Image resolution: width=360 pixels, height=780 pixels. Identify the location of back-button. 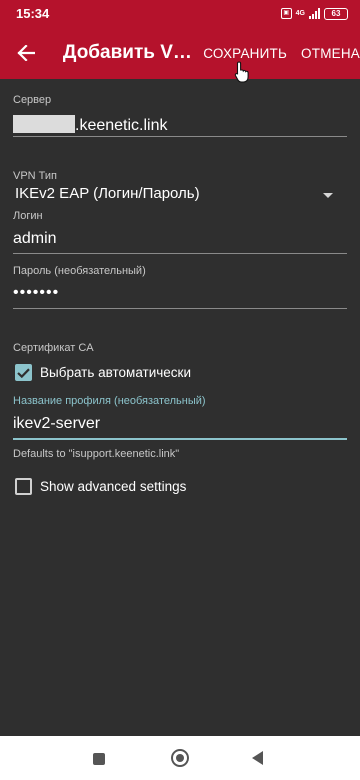
(26, 53).